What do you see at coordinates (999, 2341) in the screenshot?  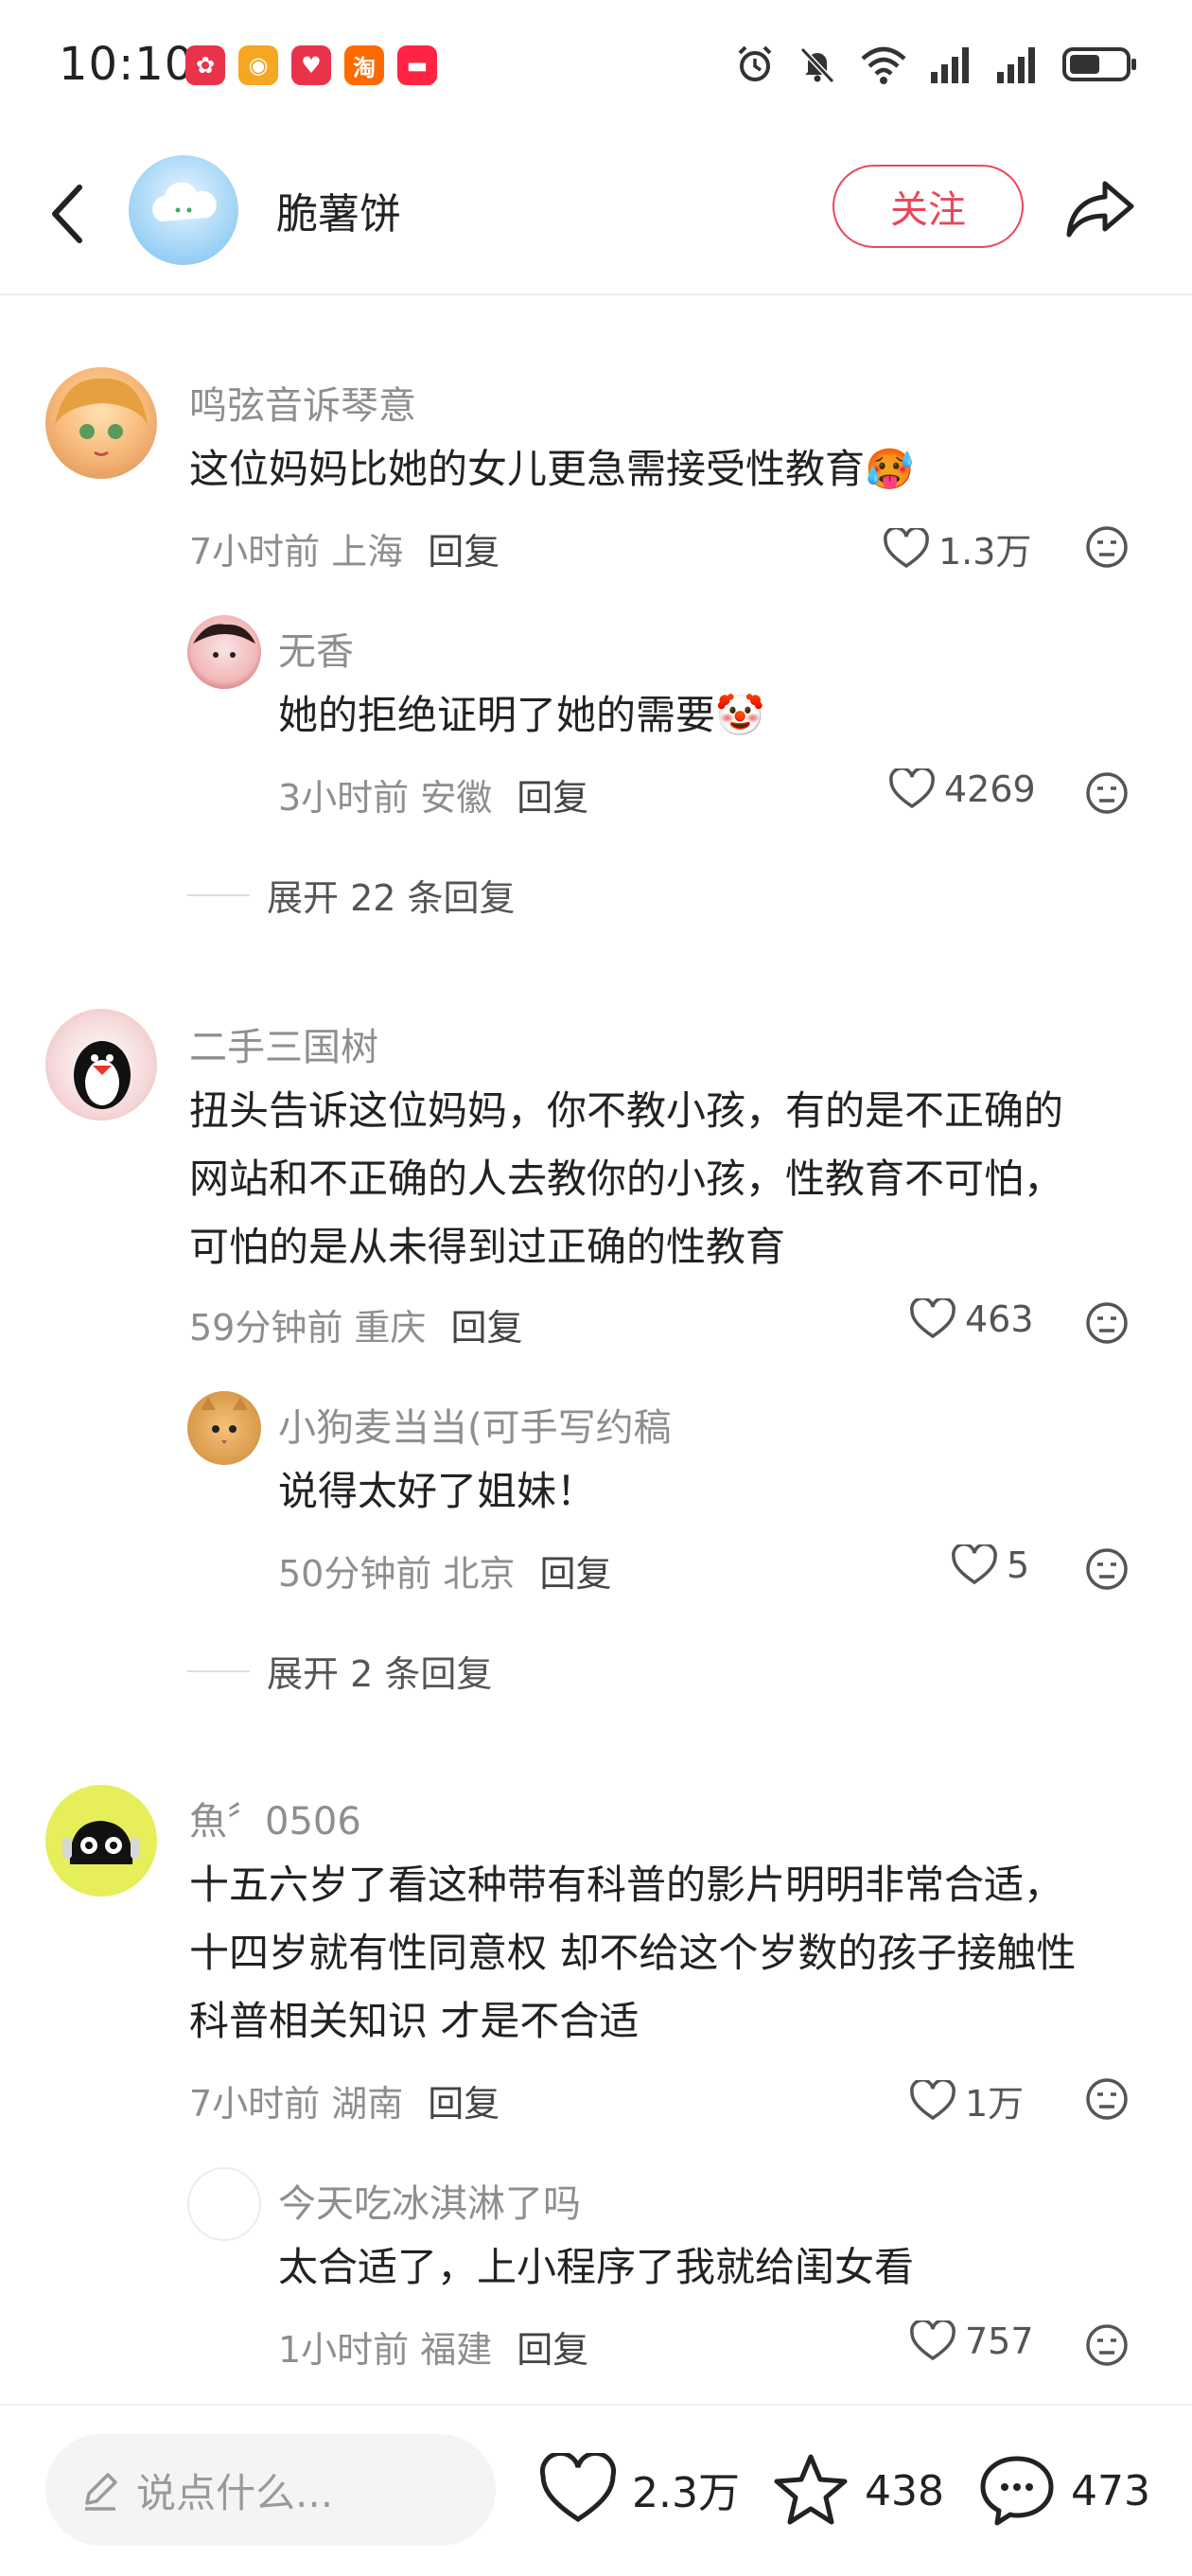 I see `like-count: 757` at bounding box center [999, 2341].